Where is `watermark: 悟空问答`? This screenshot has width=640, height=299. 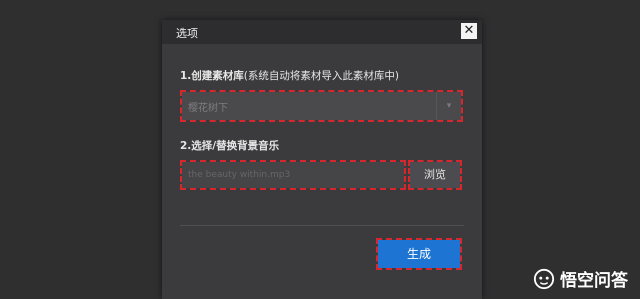 watermark: 悟空问答 is located at coordinates (580, 278).